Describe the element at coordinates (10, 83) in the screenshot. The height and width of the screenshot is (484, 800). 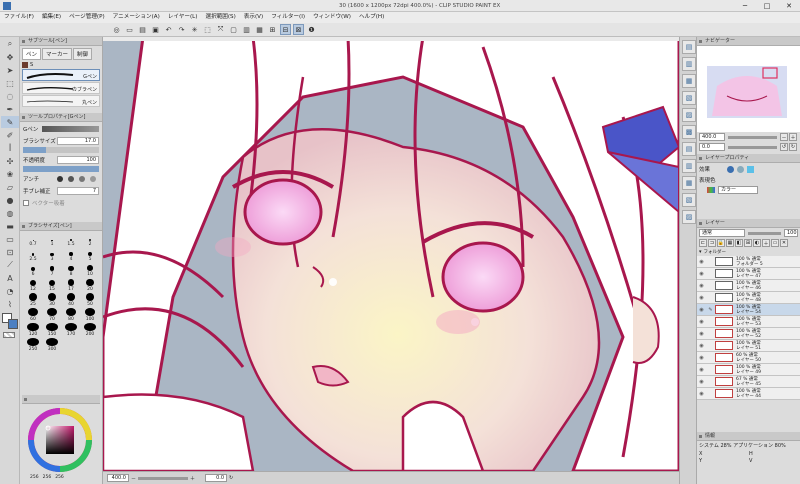
I see `select-icon: ⬚` at that location.